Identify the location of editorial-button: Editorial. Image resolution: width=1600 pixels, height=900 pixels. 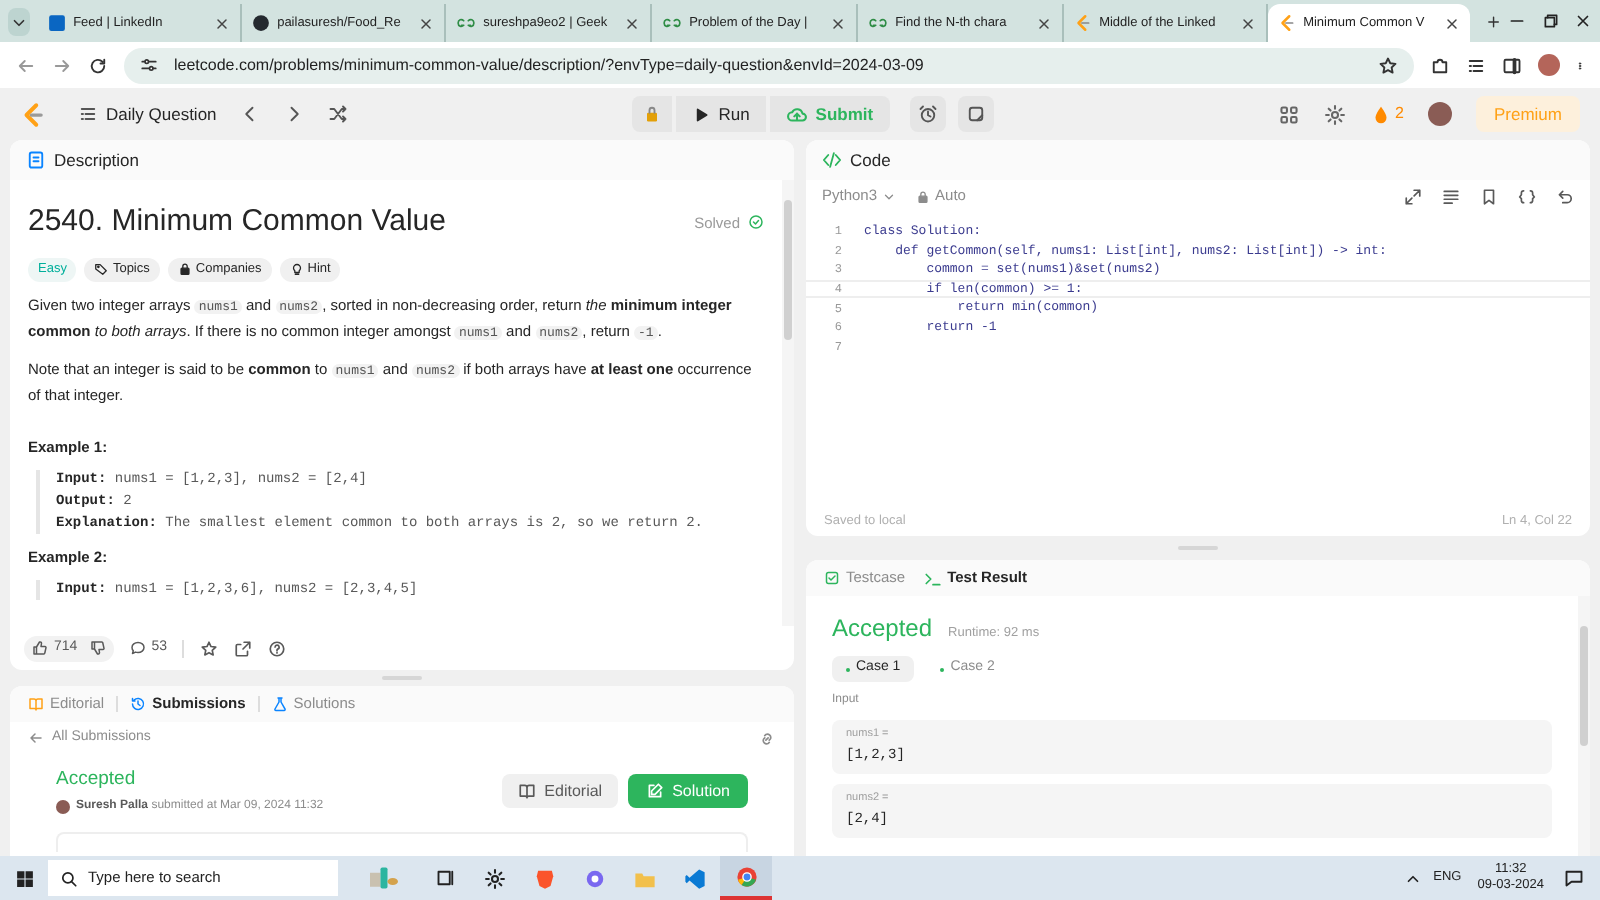
(560, 791).